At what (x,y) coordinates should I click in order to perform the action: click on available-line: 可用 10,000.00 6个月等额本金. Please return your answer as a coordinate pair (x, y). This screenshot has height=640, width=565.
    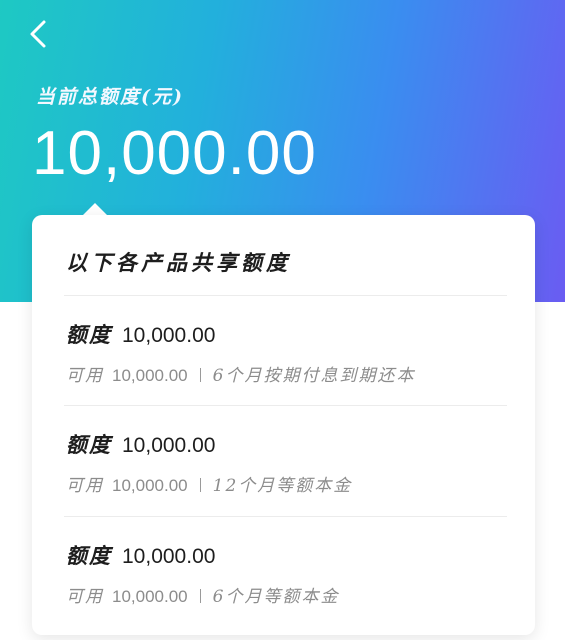
    Looking at the image, I should click on (202, 594).